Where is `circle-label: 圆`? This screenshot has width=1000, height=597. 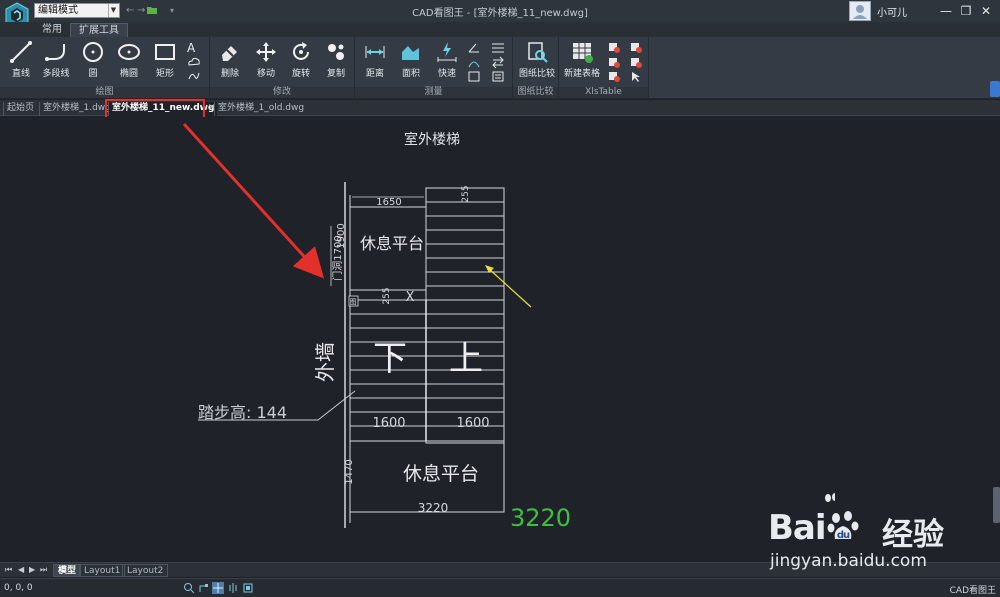
circle-label: 圆 is located at coordinates (93, 74).